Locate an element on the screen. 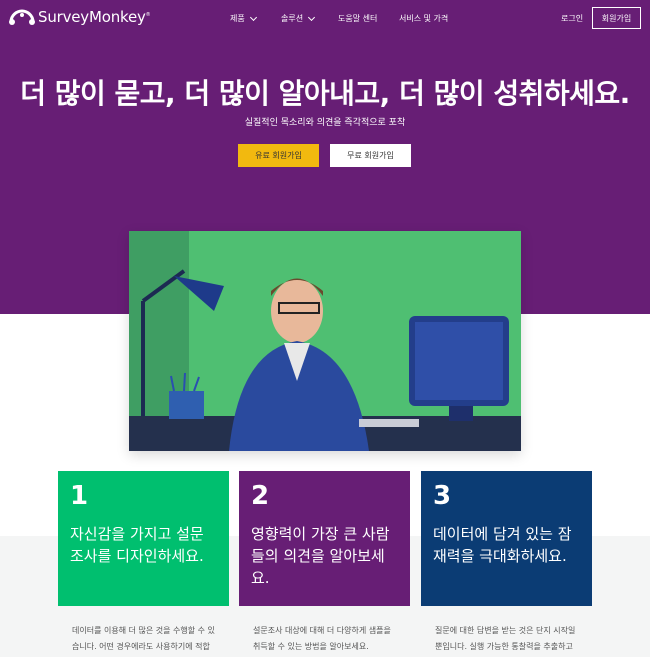 The image size is (650, 657). hero-headline: 더 많이 묻고, 더 많이 알아내고, 더 많이 성취하세요. is located at coordinates (325, 93).